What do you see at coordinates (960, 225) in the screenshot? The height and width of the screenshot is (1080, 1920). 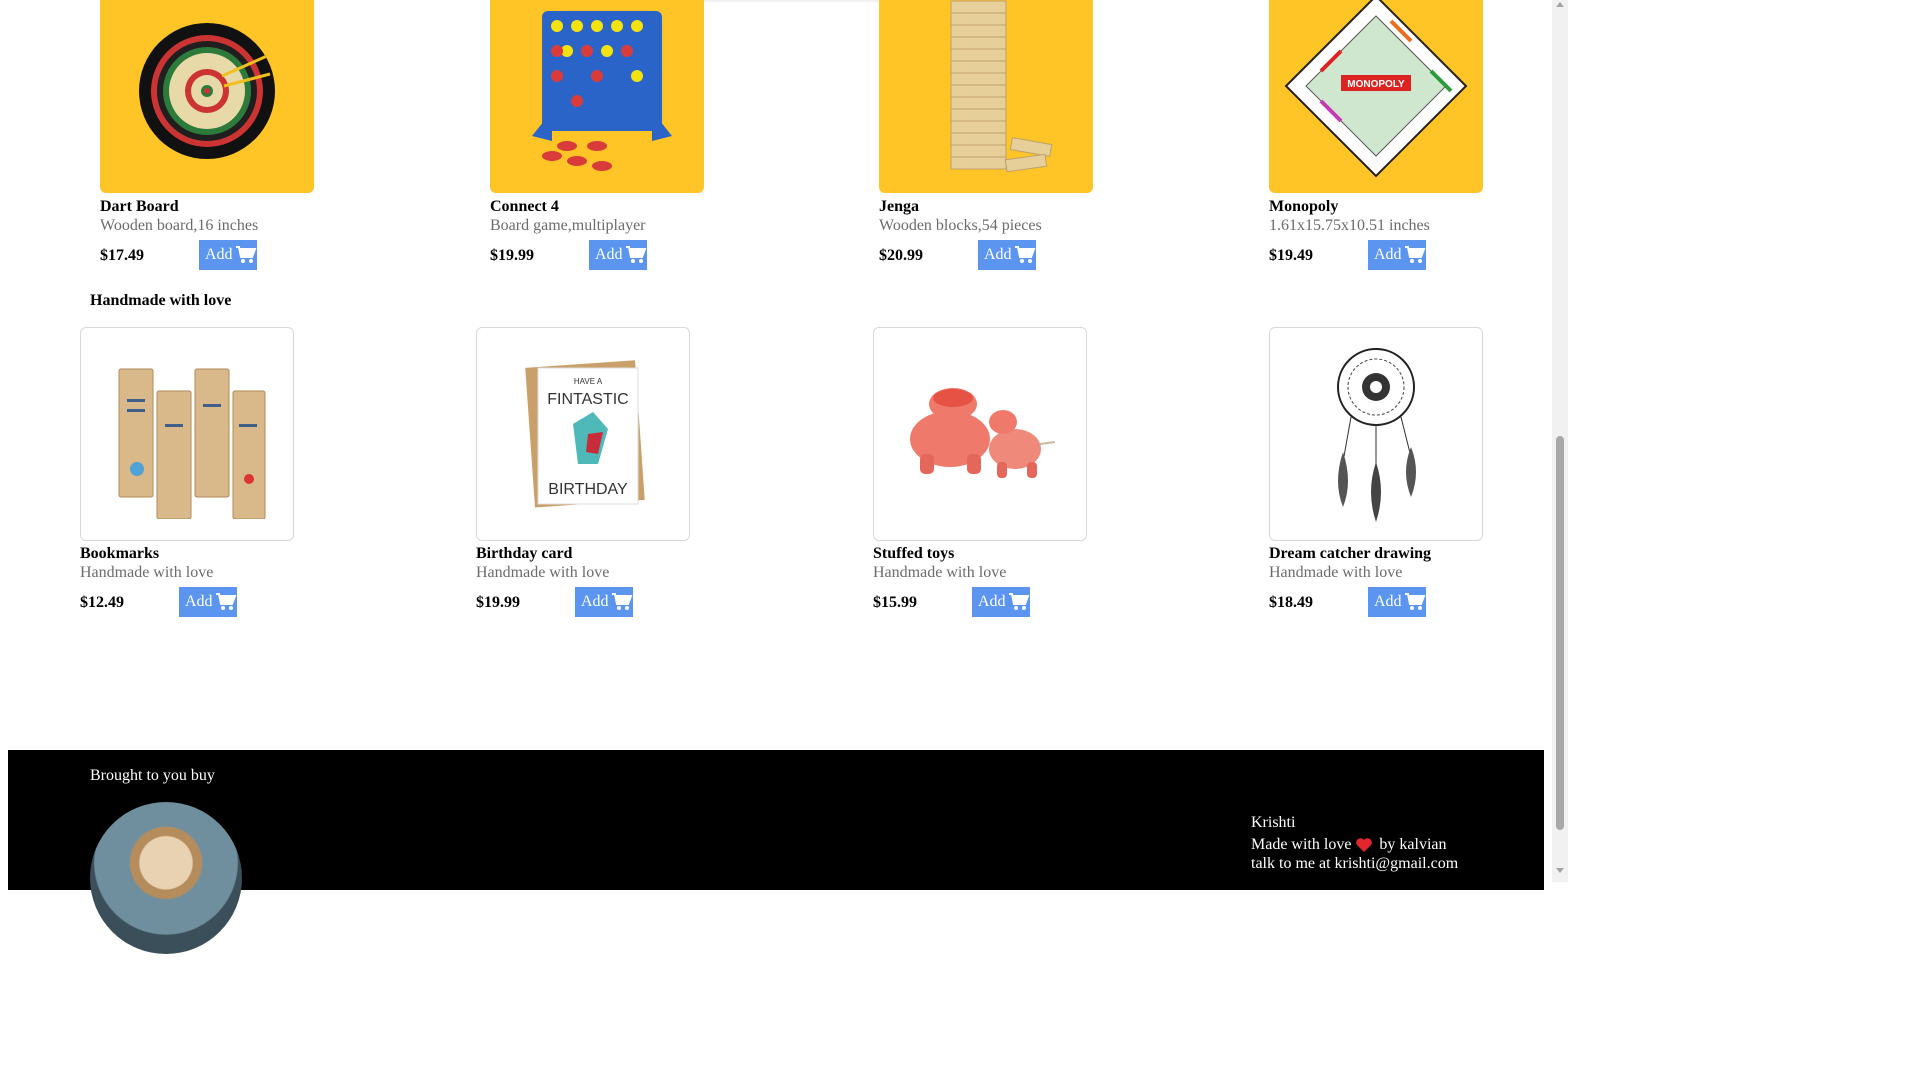 I see `product-subtitle: Wooden blocks,54 pieces` at bounding box center [960, 225].